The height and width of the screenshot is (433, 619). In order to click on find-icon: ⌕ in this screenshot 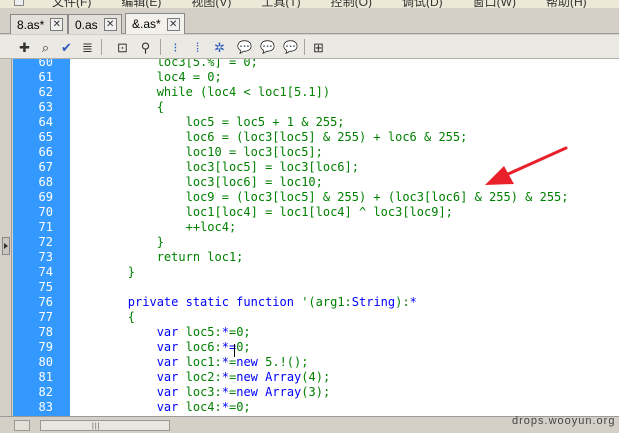, I will do `click(45, 47)`.